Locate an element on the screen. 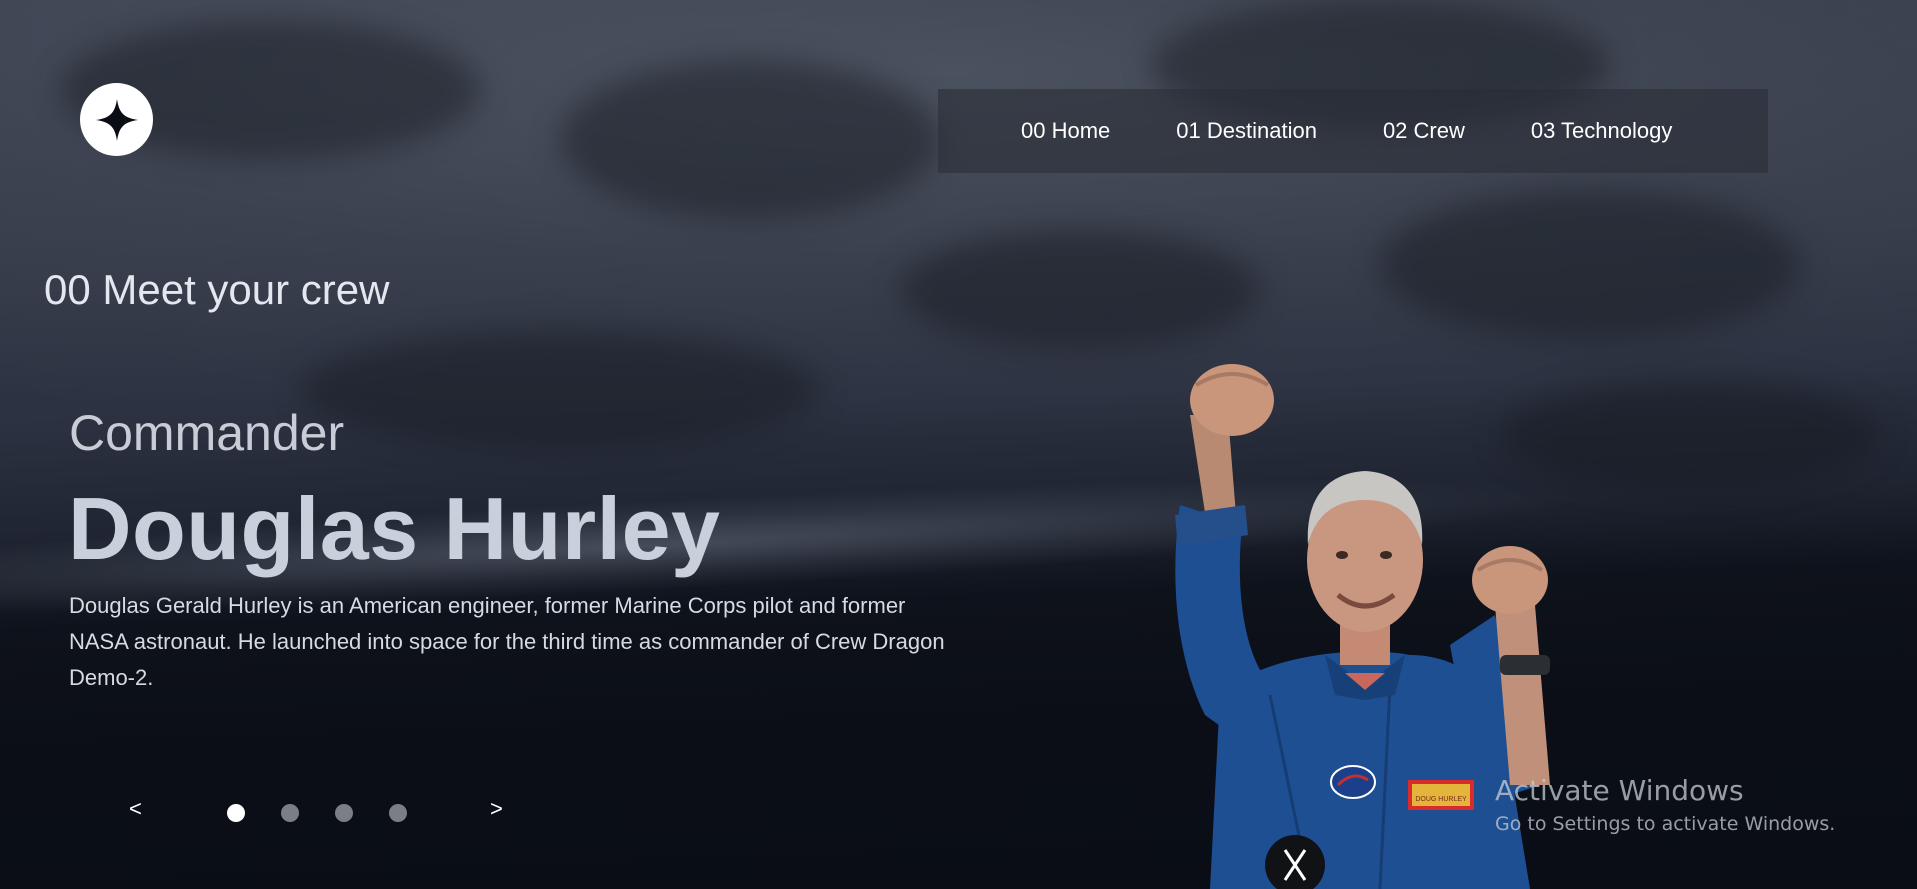  four-point-star-icon is located at coordinates (116, 119).